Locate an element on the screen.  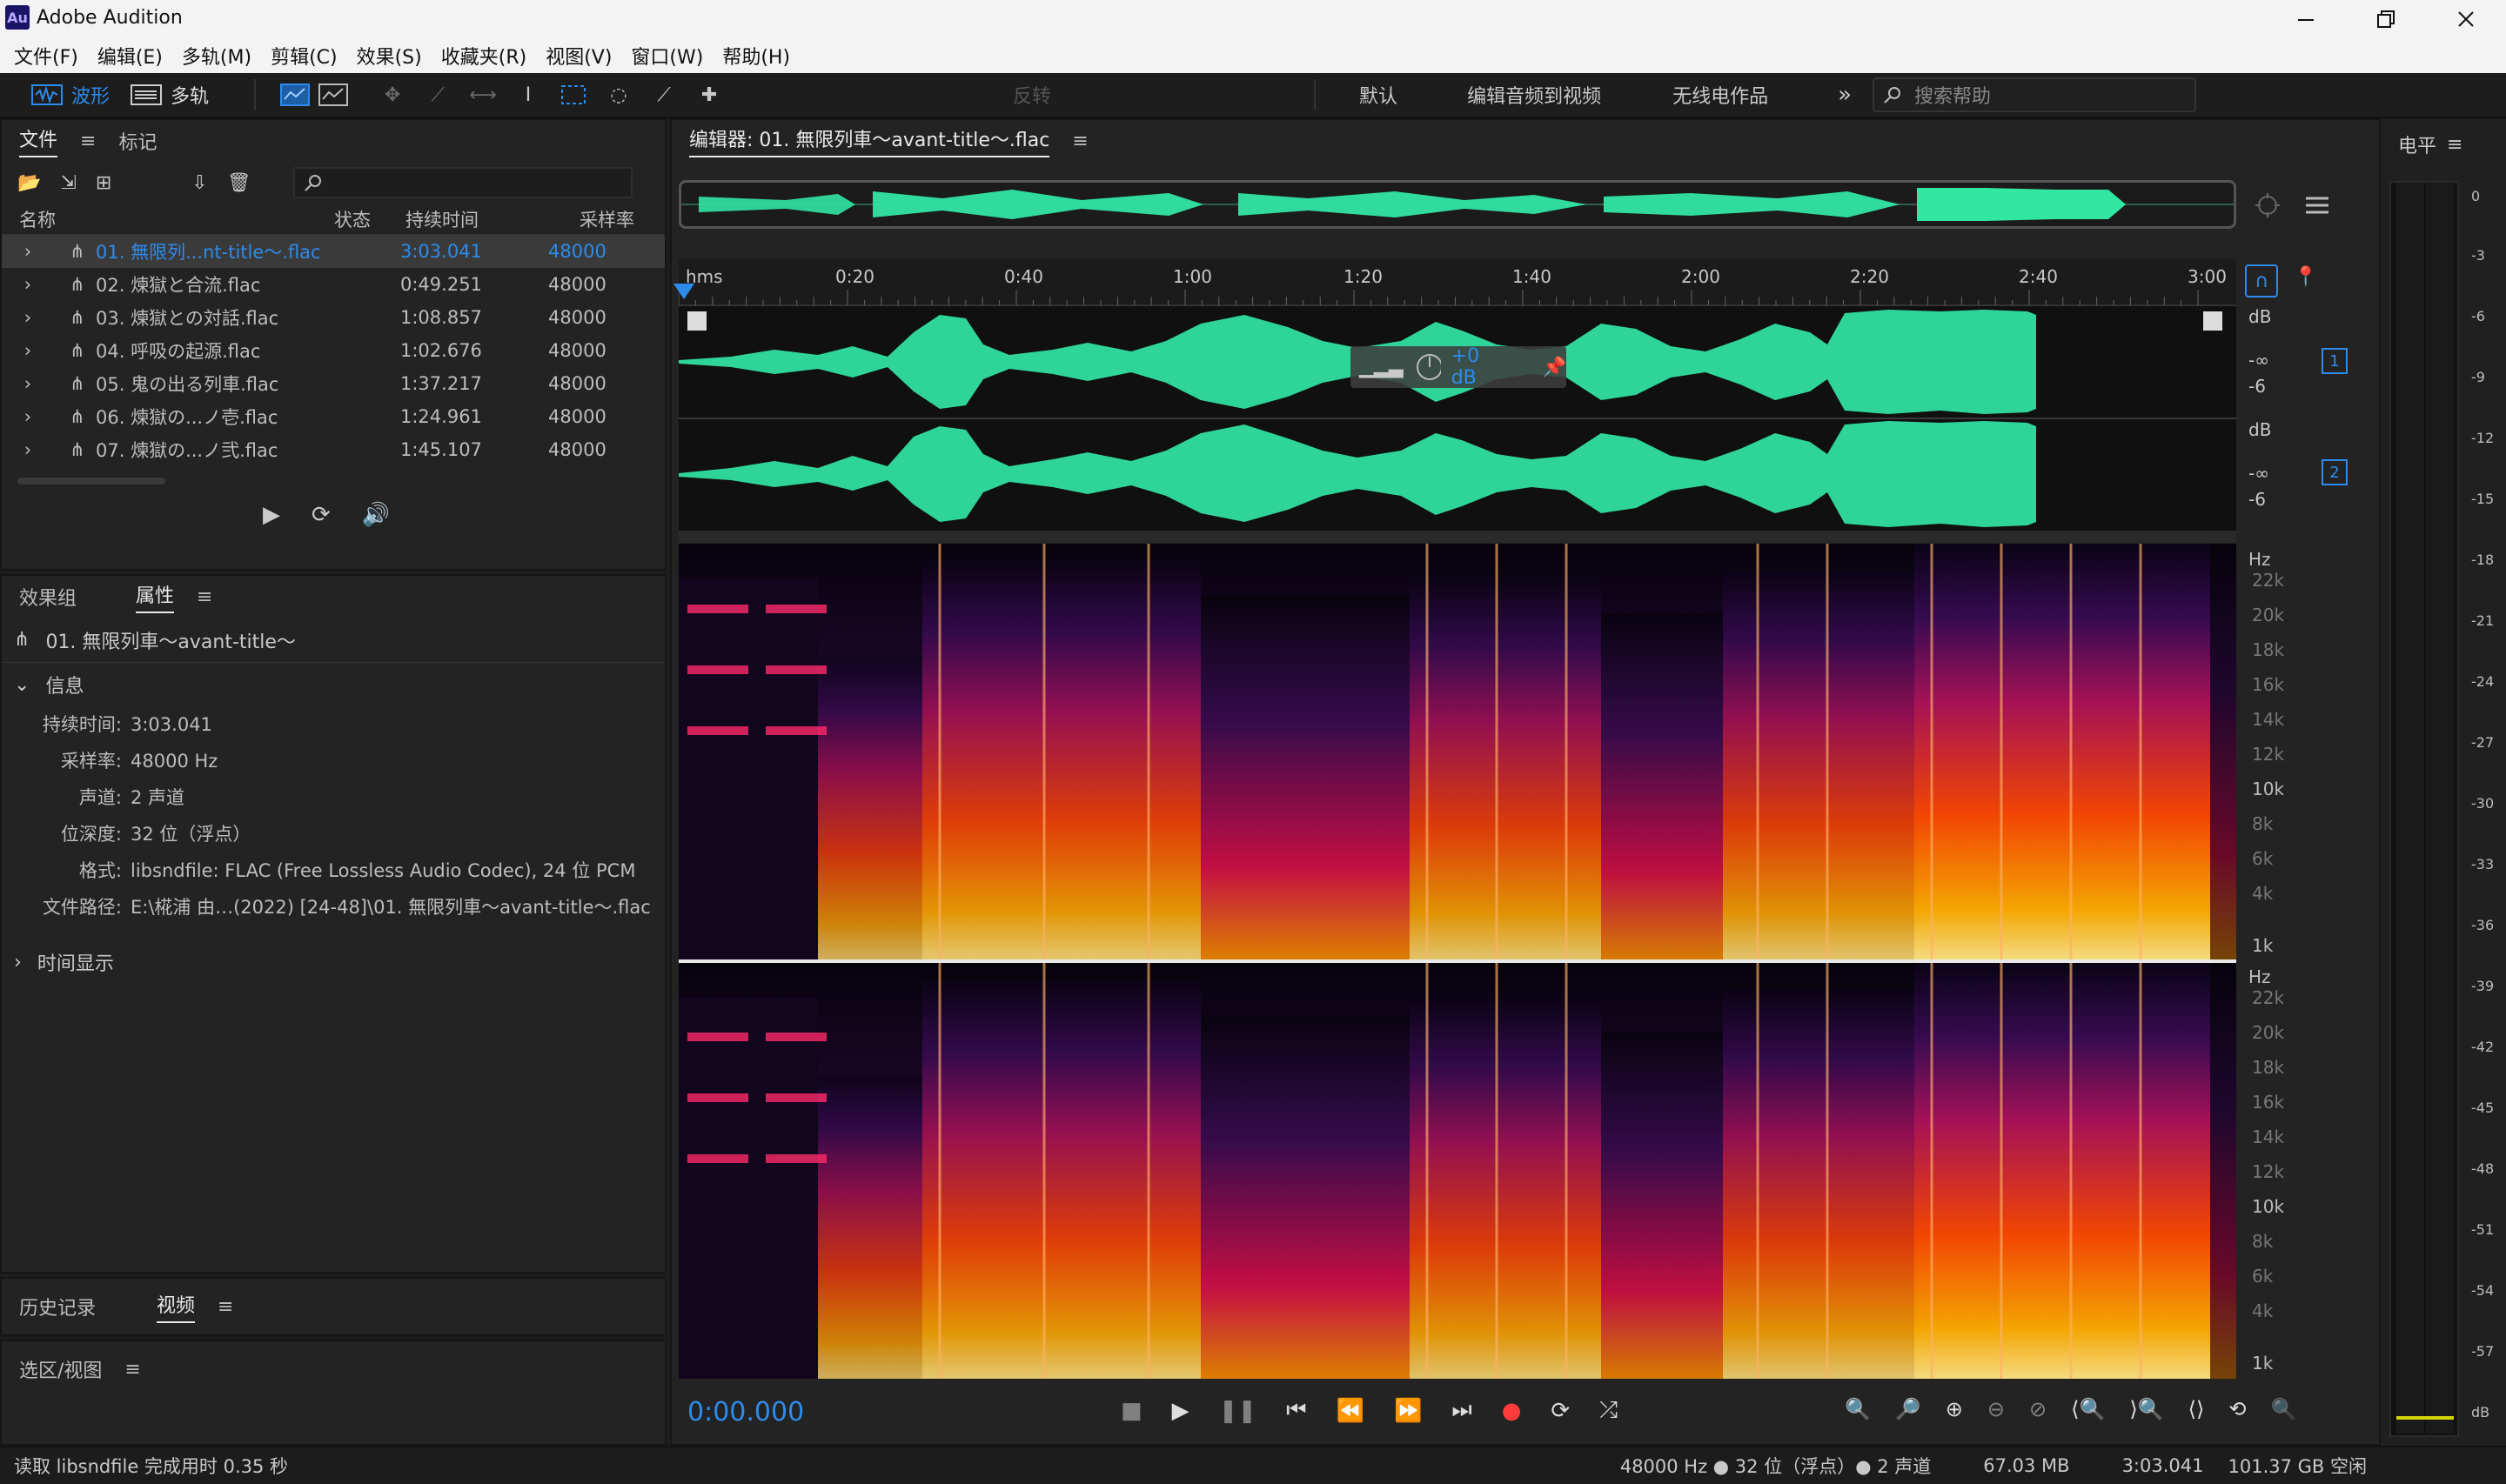
multitrack-view-button: 多轨 is located at coordinates (169, 94).